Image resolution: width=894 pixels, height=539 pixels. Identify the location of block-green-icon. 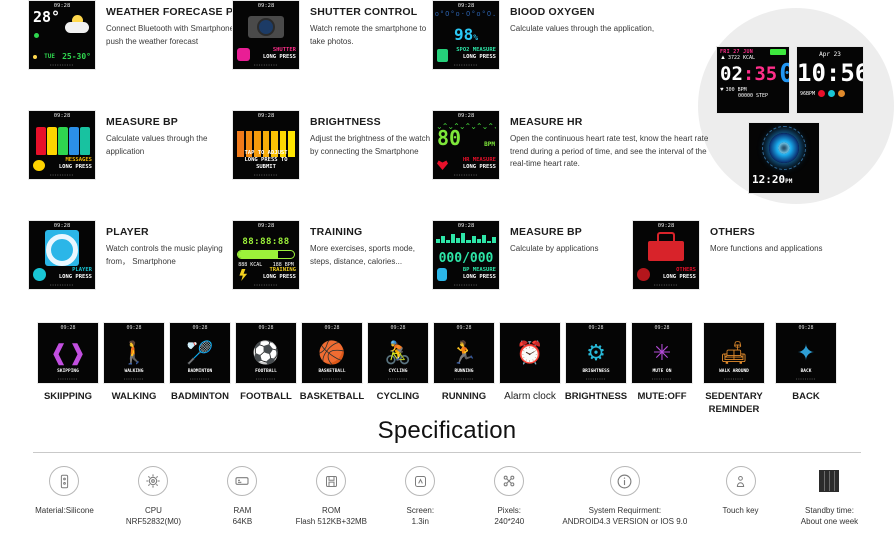
(63, 141).